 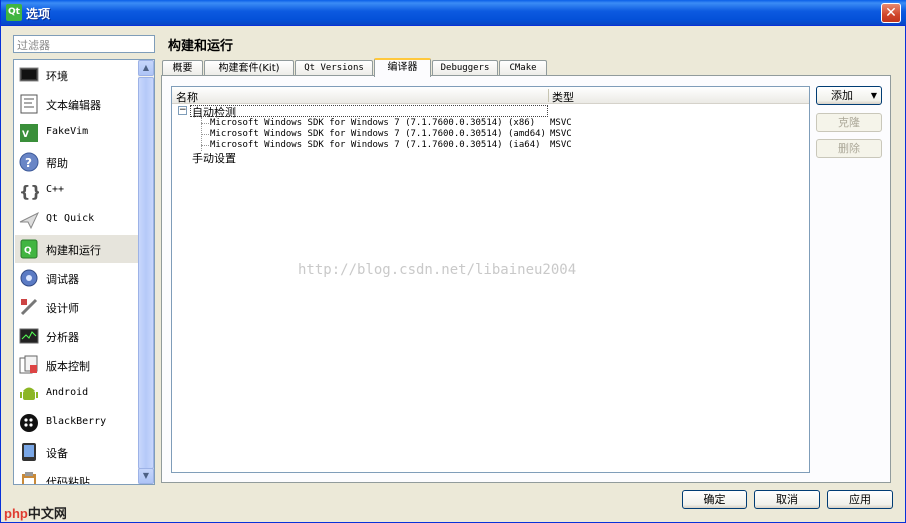 I want to click on sidebar-item-label: 版本控制, so click(x=68, y=366).